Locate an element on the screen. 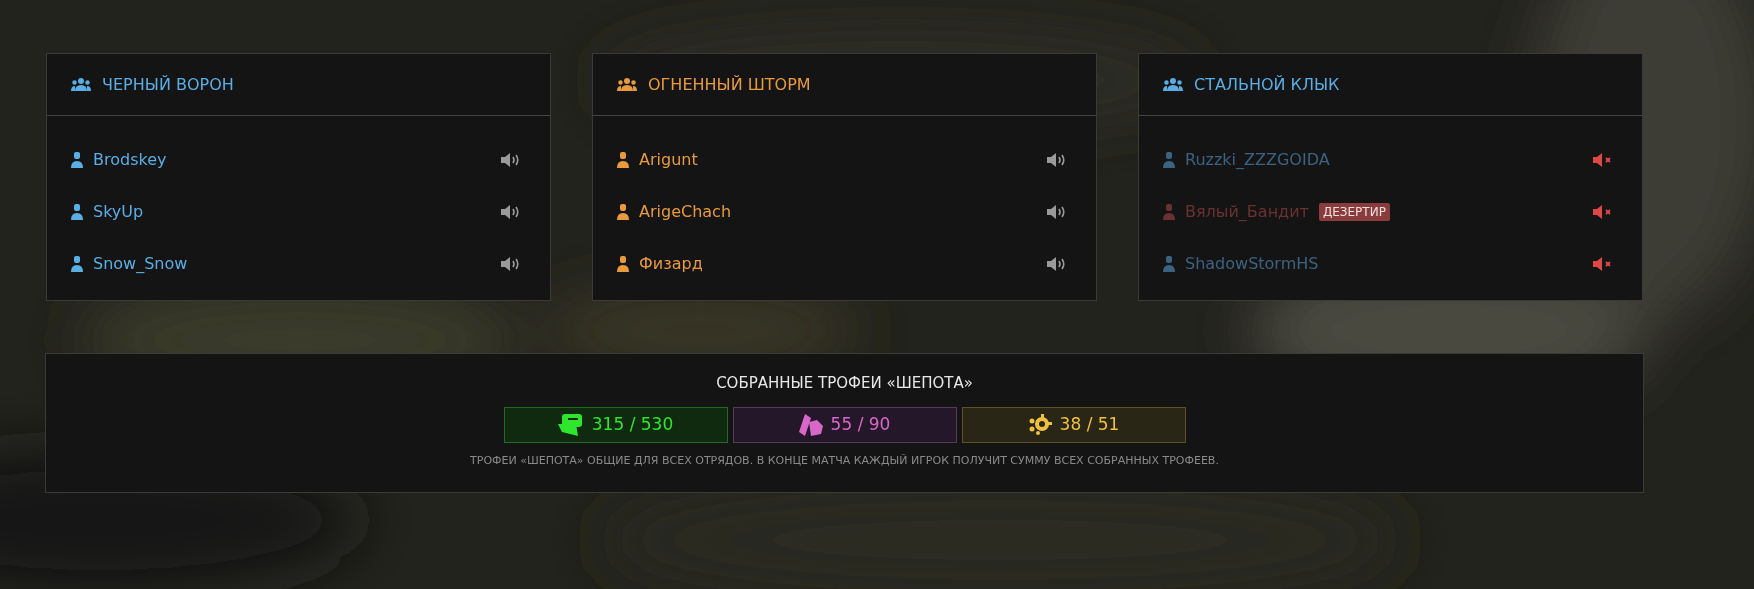 The width and height of the screenshot is (1754, 589). player-name: Физард is located at coordinates (671, 264).